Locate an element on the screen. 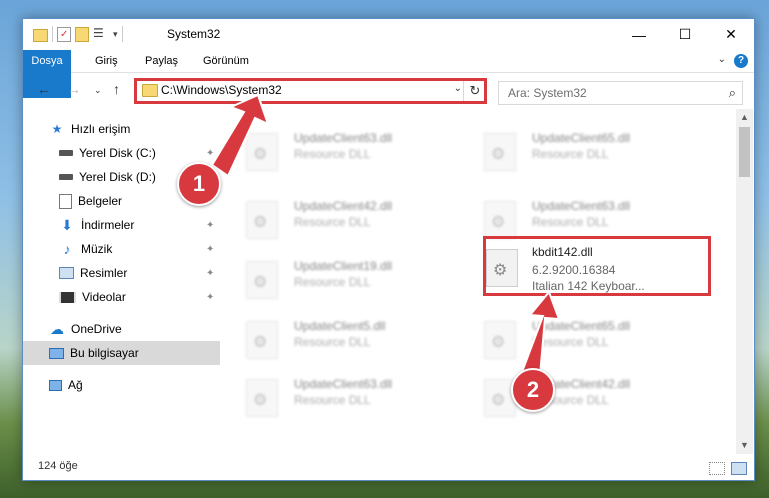 Image resolution: width=769 pixels, height=498 pixels. tab-share: Paylaş is located at coordinates (161, 61).